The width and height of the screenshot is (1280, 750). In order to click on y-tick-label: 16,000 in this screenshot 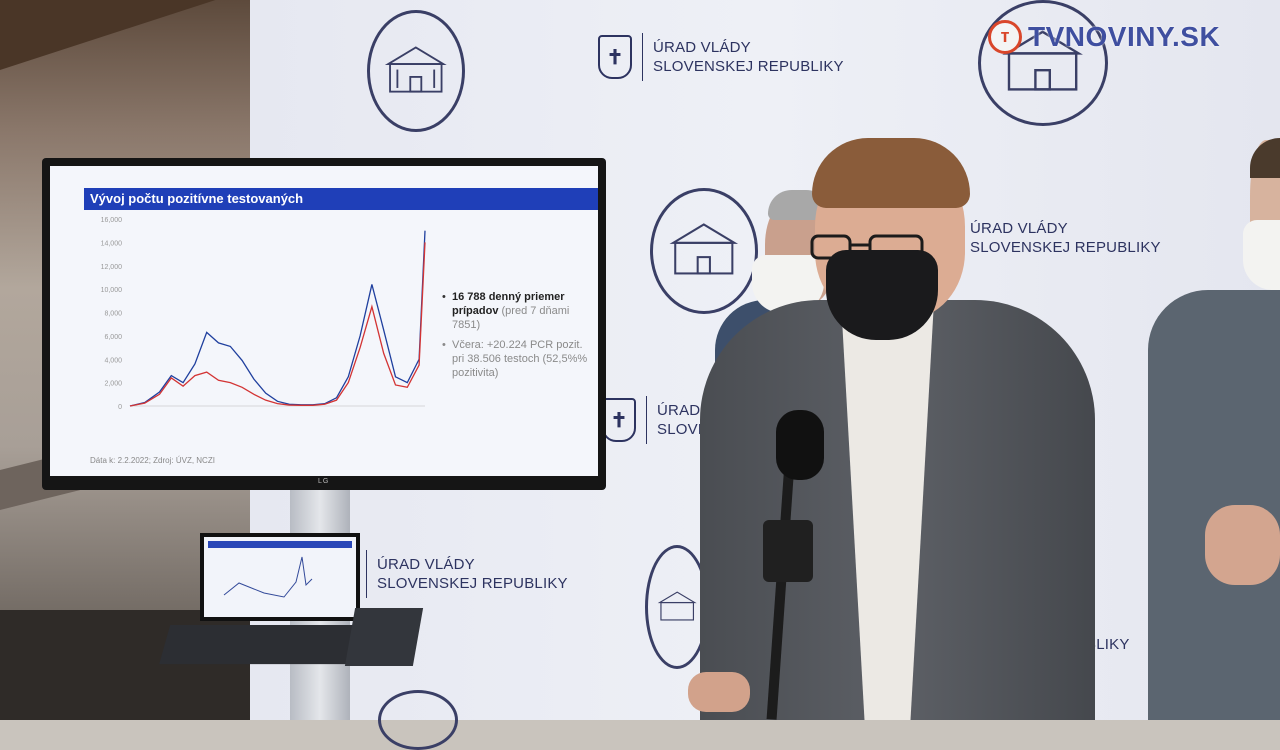, I will do `click(112, 220)`.